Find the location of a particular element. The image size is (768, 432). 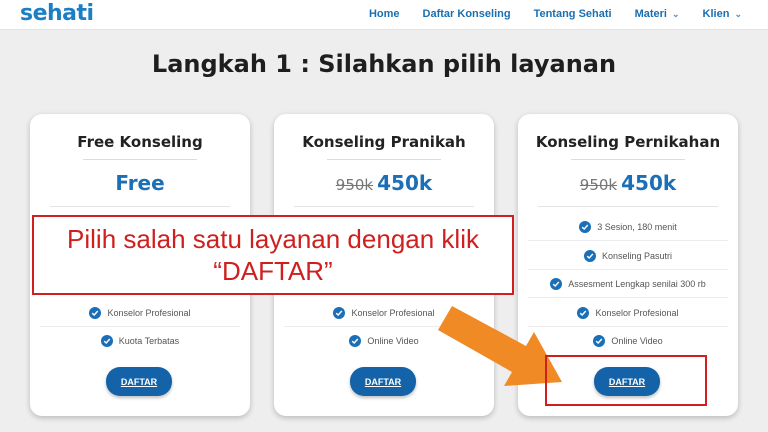

page-title: Langkah 1 : Silahkan pilih layanan is located at coordinates (384, 64).